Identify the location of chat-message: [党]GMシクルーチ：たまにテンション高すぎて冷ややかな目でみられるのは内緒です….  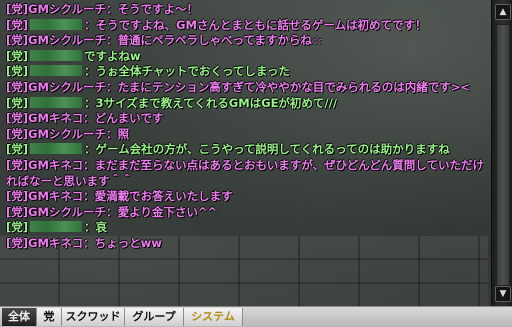
(245, 88).